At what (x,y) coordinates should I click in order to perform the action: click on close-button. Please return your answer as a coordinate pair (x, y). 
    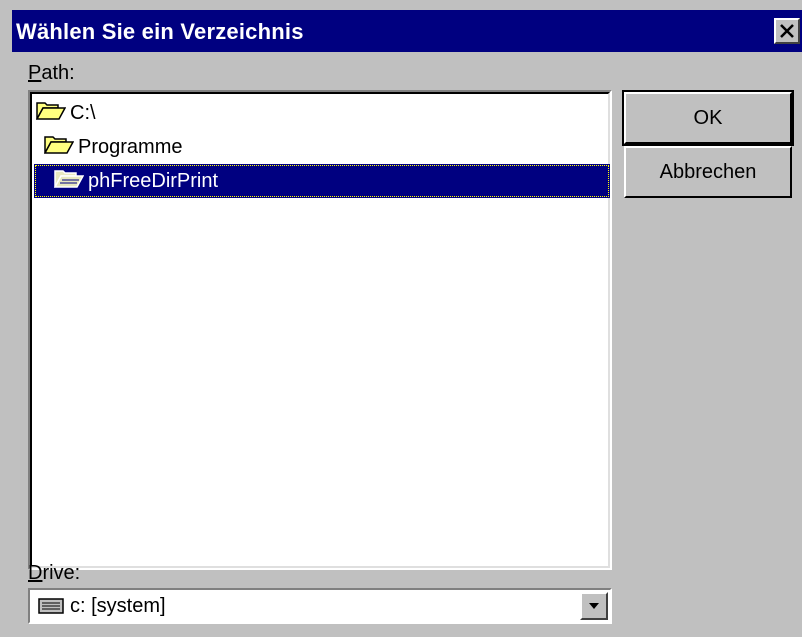
    Looking at the image, I should click on (787, 31).